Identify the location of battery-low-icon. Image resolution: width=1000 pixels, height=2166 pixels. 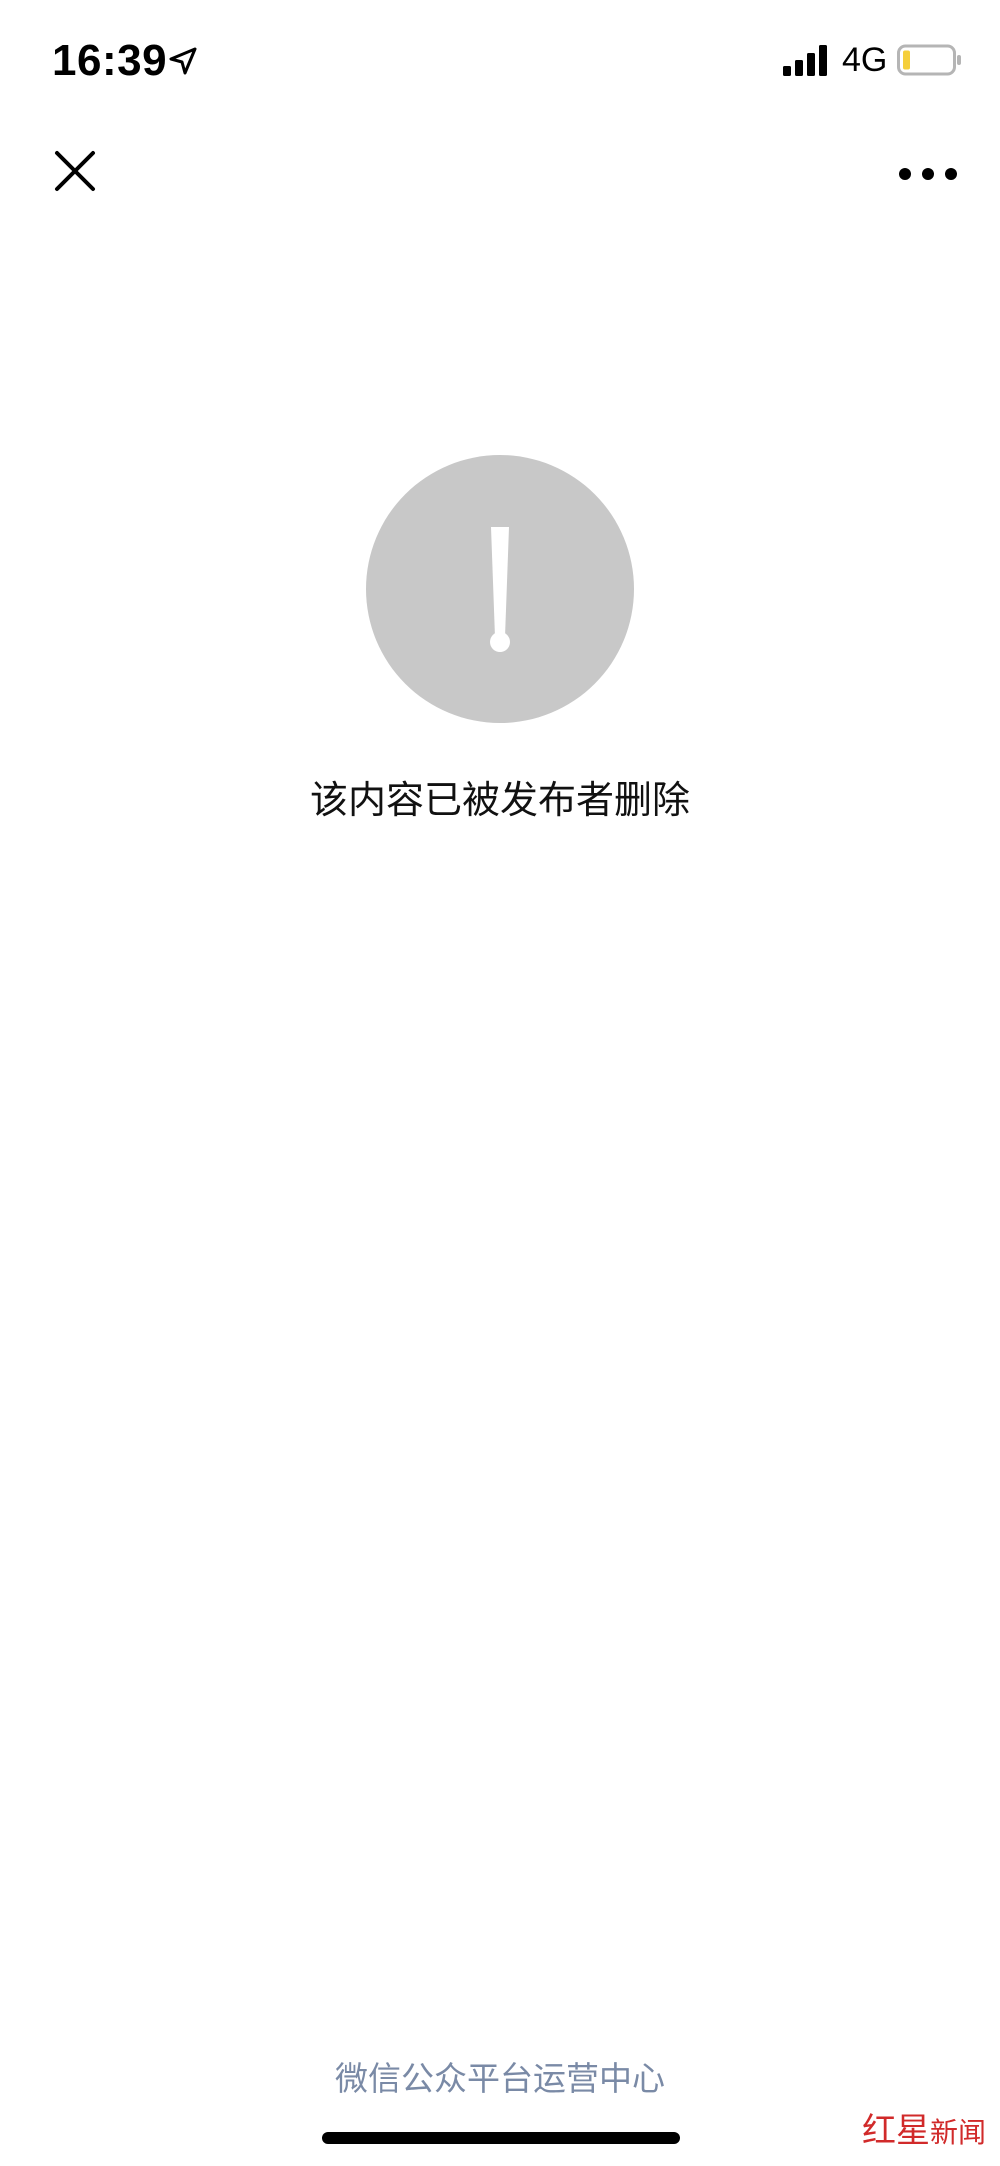
(929, 60).